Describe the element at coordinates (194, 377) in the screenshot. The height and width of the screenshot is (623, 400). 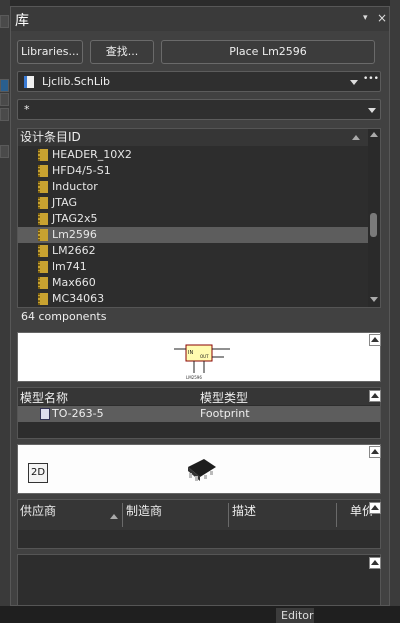
I see `part-label: LM2596` at that location.